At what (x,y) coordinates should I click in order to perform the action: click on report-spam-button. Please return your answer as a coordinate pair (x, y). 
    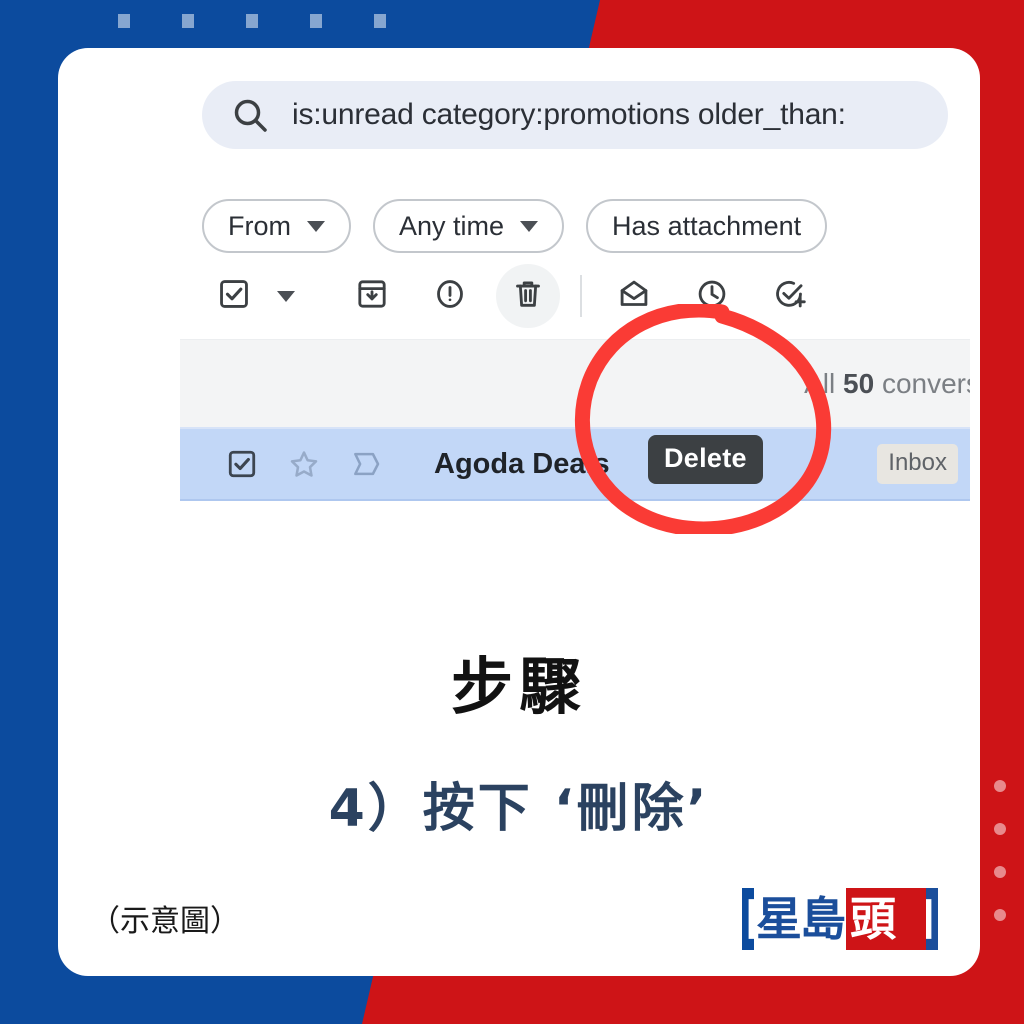
    Looking at the image, I should click on (450, 296).